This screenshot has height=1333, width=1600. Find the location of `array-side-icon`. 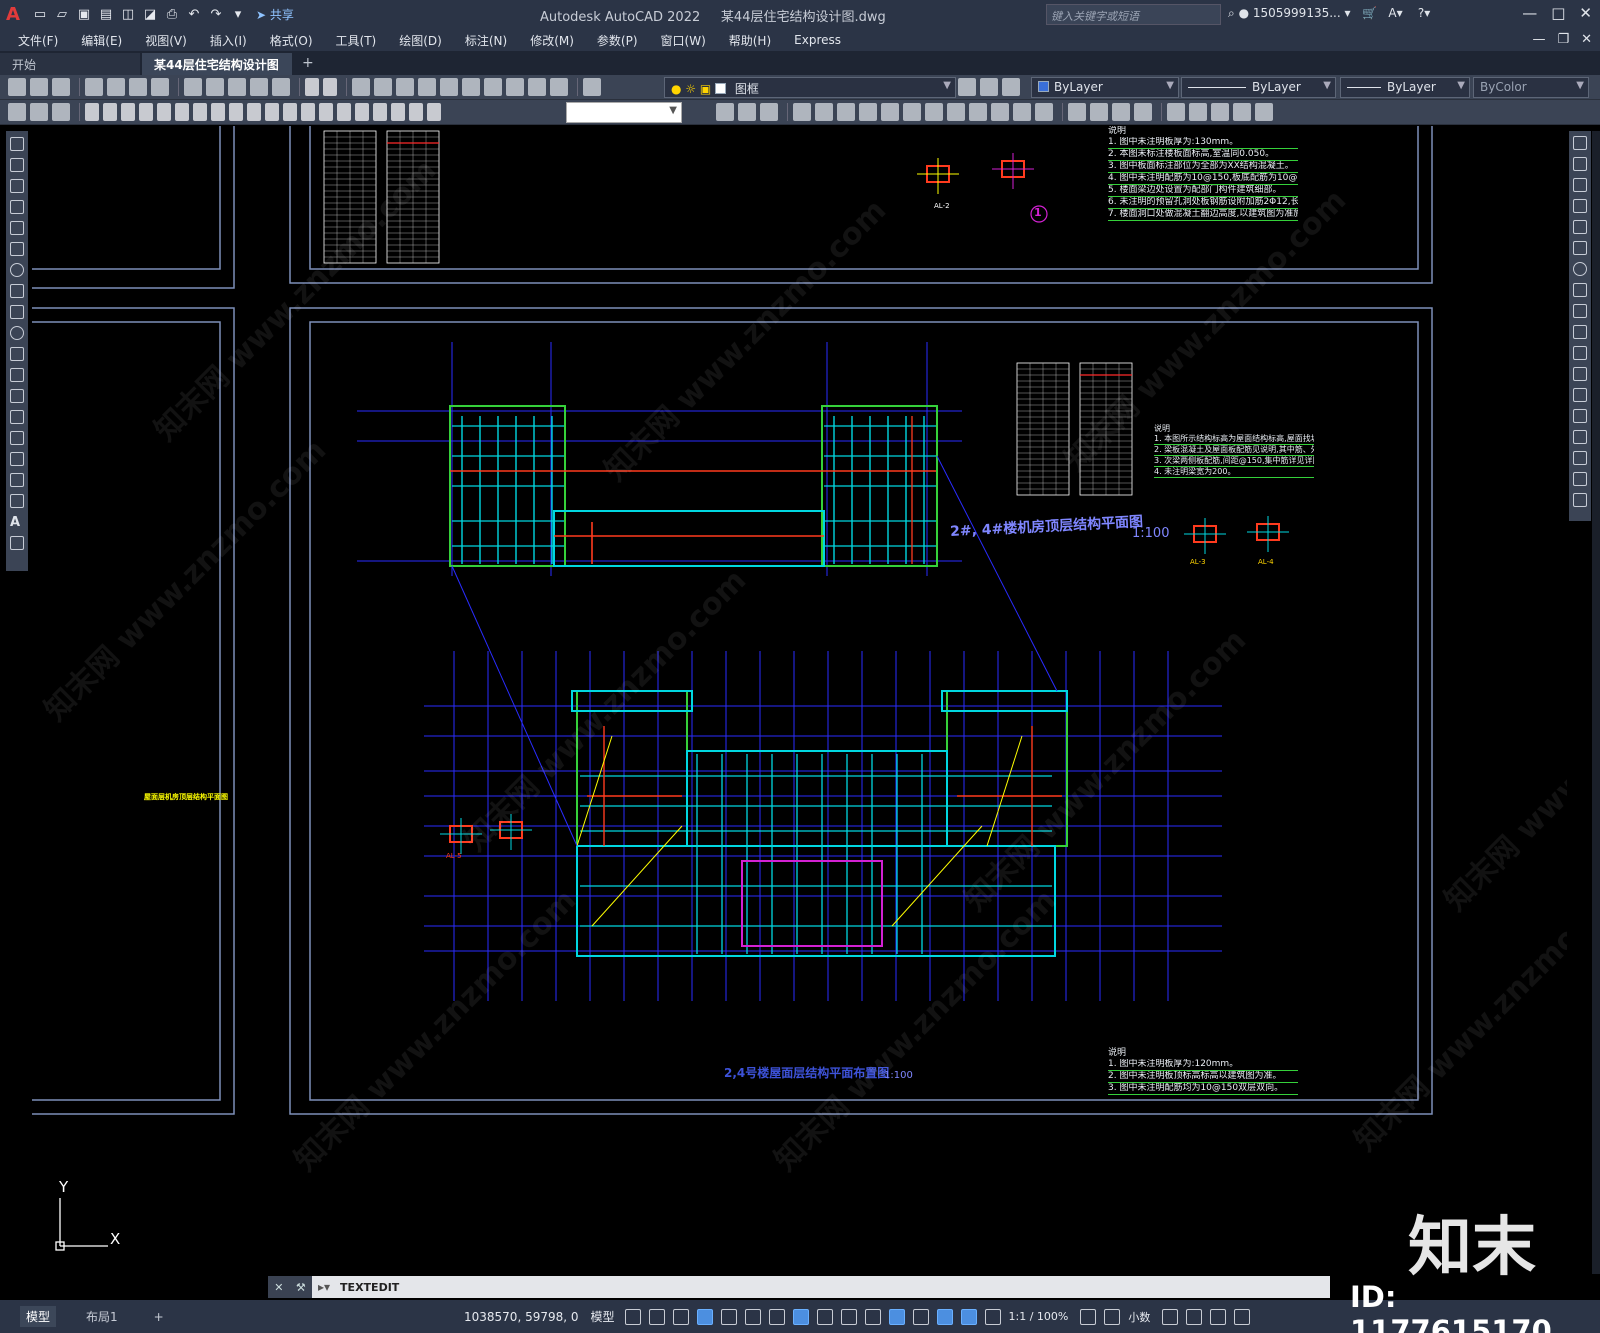

array-side-icon is located at coordinates (1580, 227).